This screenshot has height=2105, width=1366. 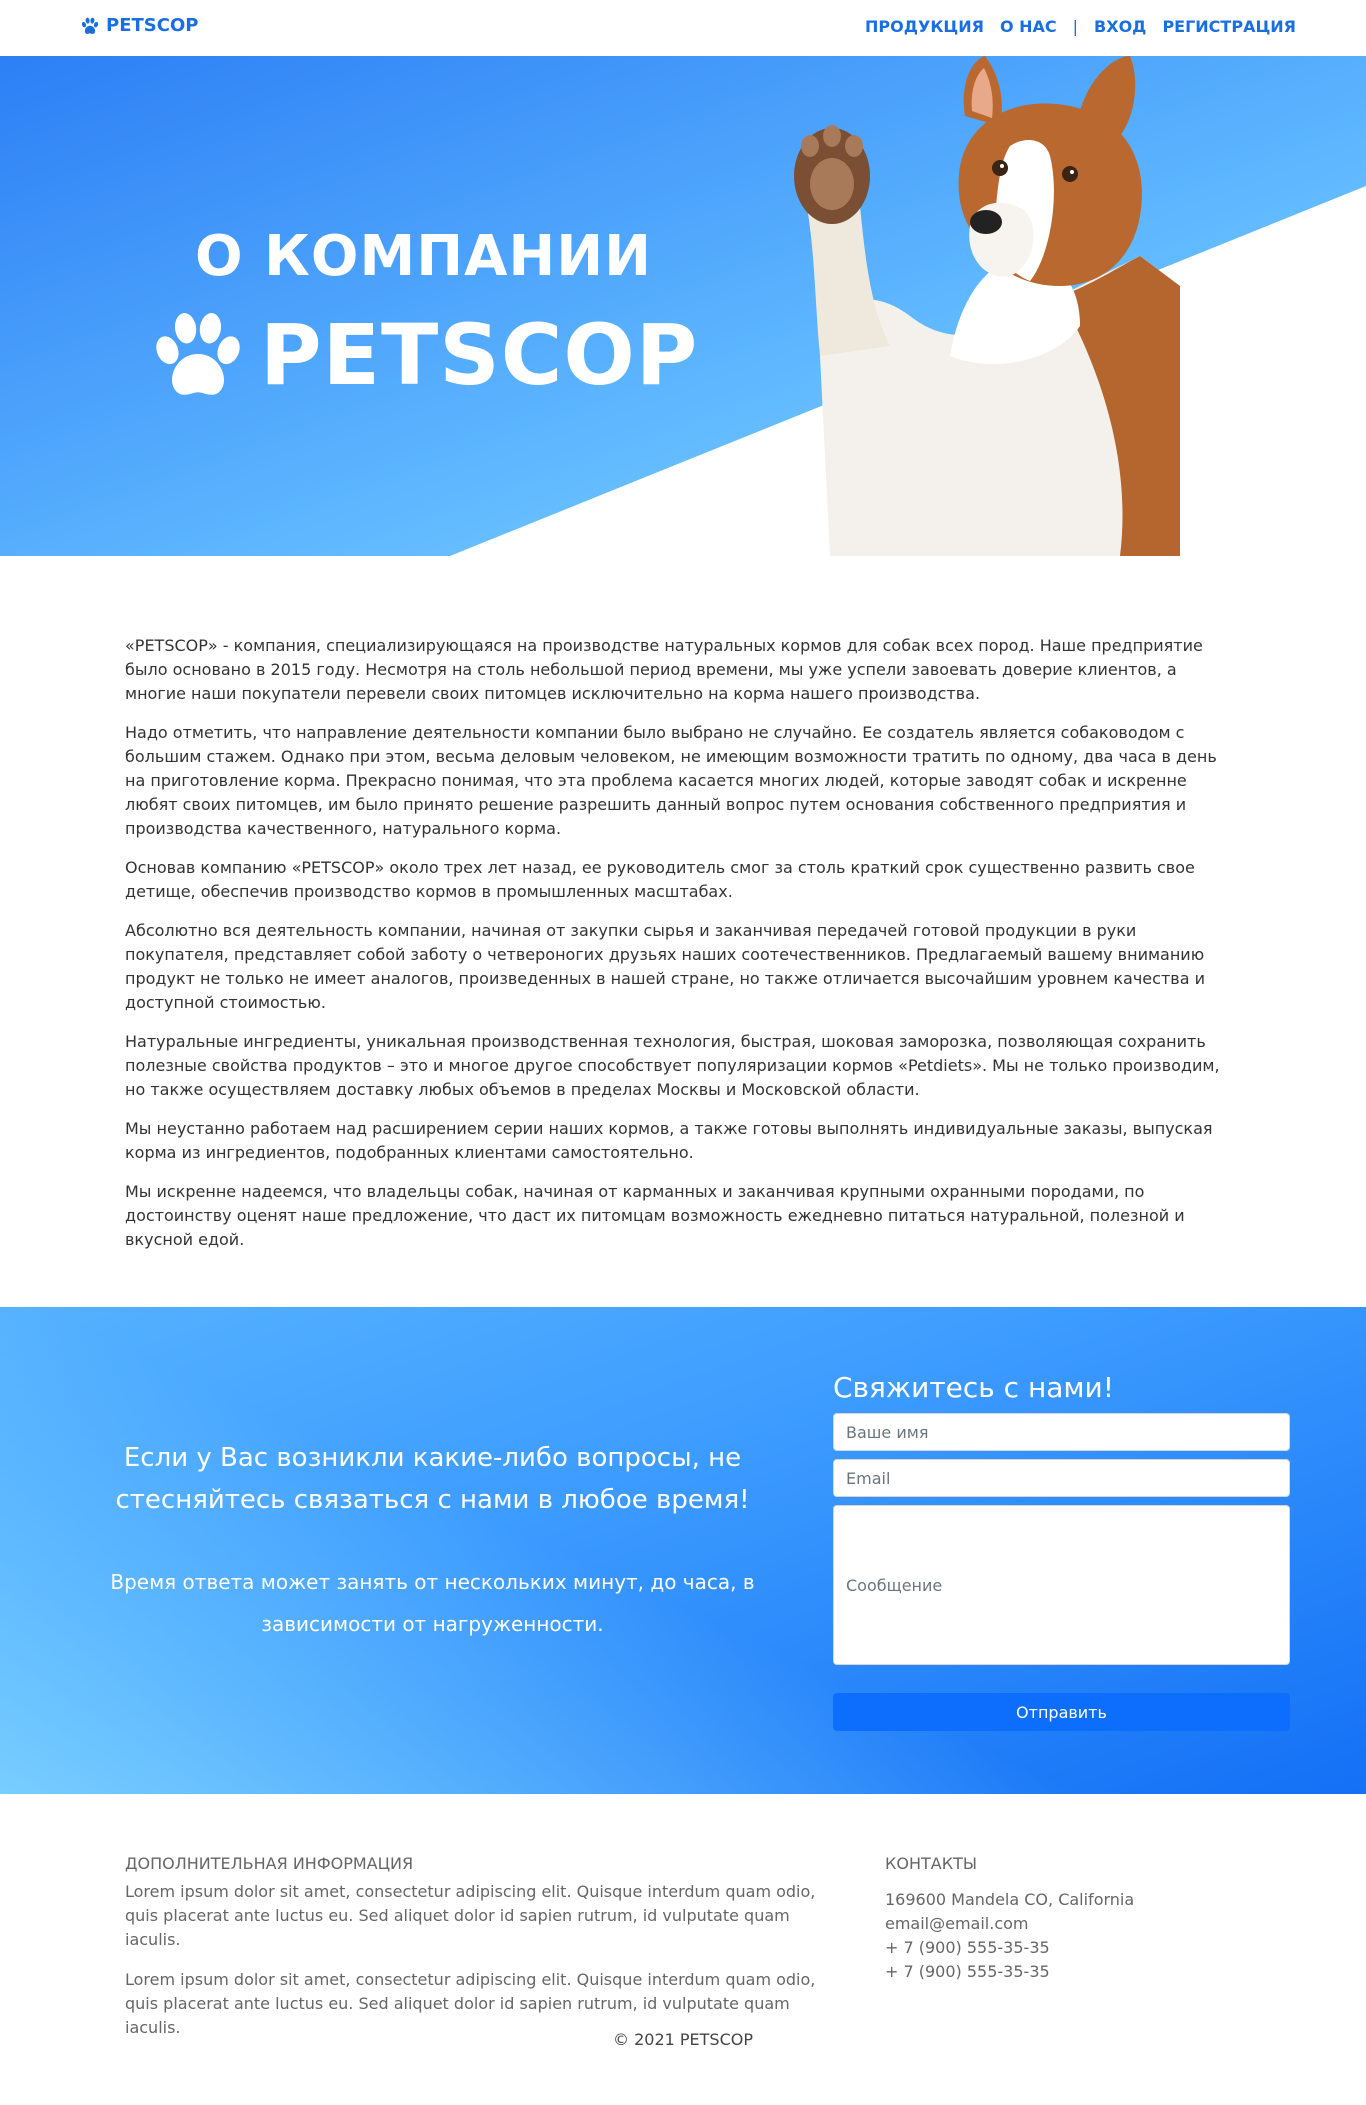 What do you see at coordinates (683, 2039) in the screenshot?
I see `copyright: © 2021 PETSCOP` at bounding box center [683, 2039].